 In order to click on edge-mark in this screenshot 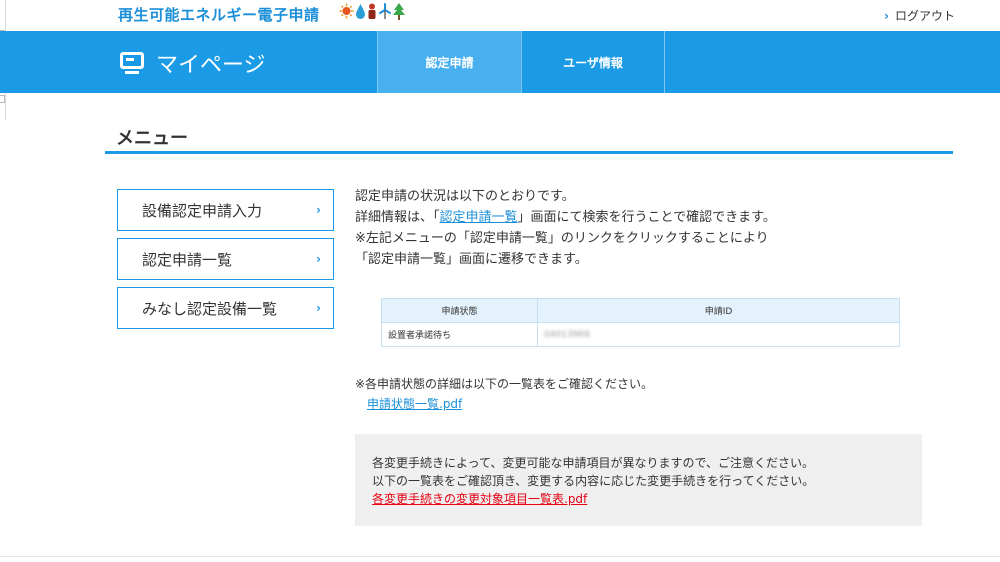, I will do `click(2, 99)`.